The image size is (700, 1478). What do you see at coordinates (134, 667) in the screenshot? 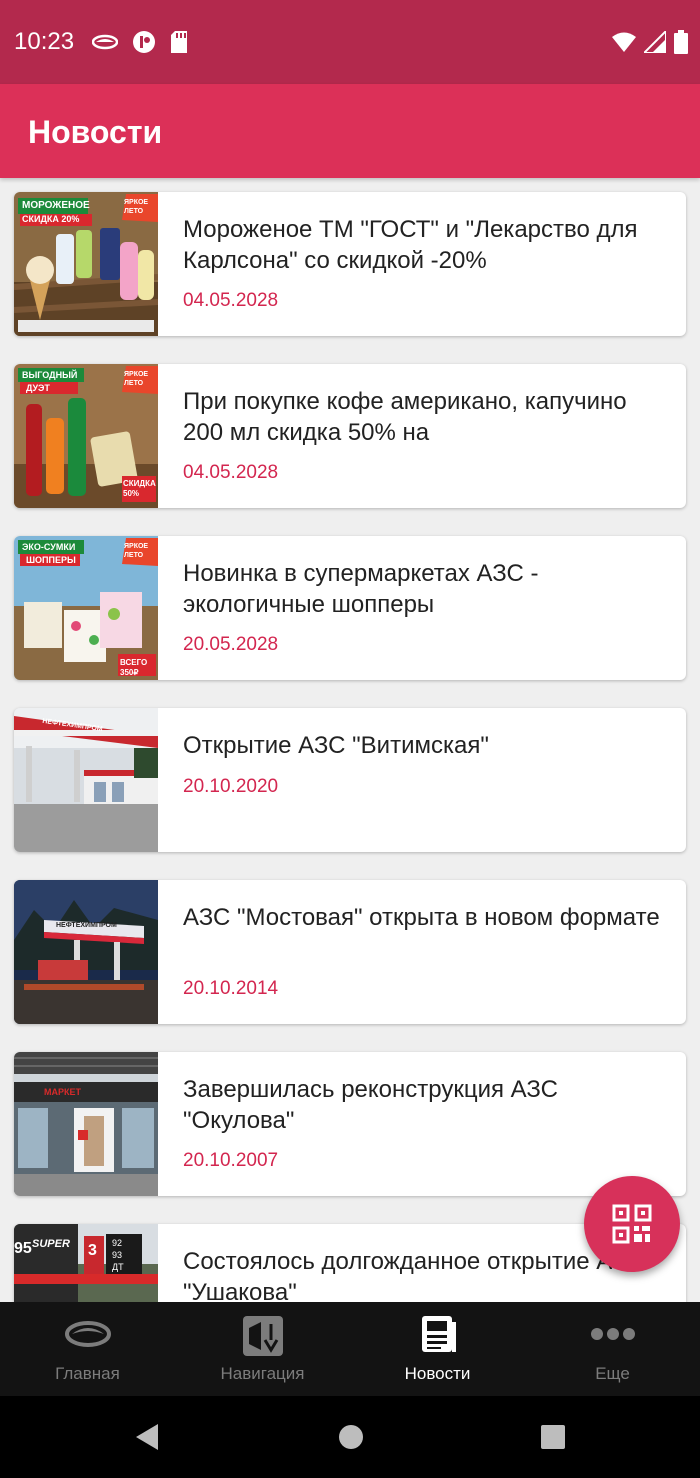
I see `thumbnail-price-text: ВСЕГО 350₽` at bounding box center [134, 667].